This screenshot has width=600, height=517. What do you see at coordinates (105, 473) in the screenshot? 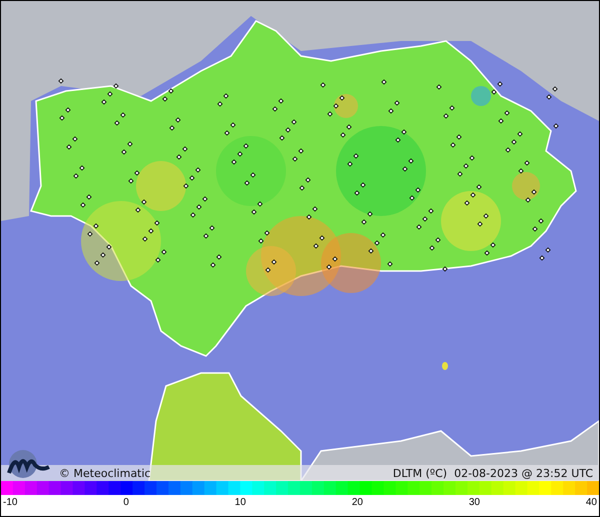
I see `credit-text: © Meteoclimatic` at bounding box center [105, 473].